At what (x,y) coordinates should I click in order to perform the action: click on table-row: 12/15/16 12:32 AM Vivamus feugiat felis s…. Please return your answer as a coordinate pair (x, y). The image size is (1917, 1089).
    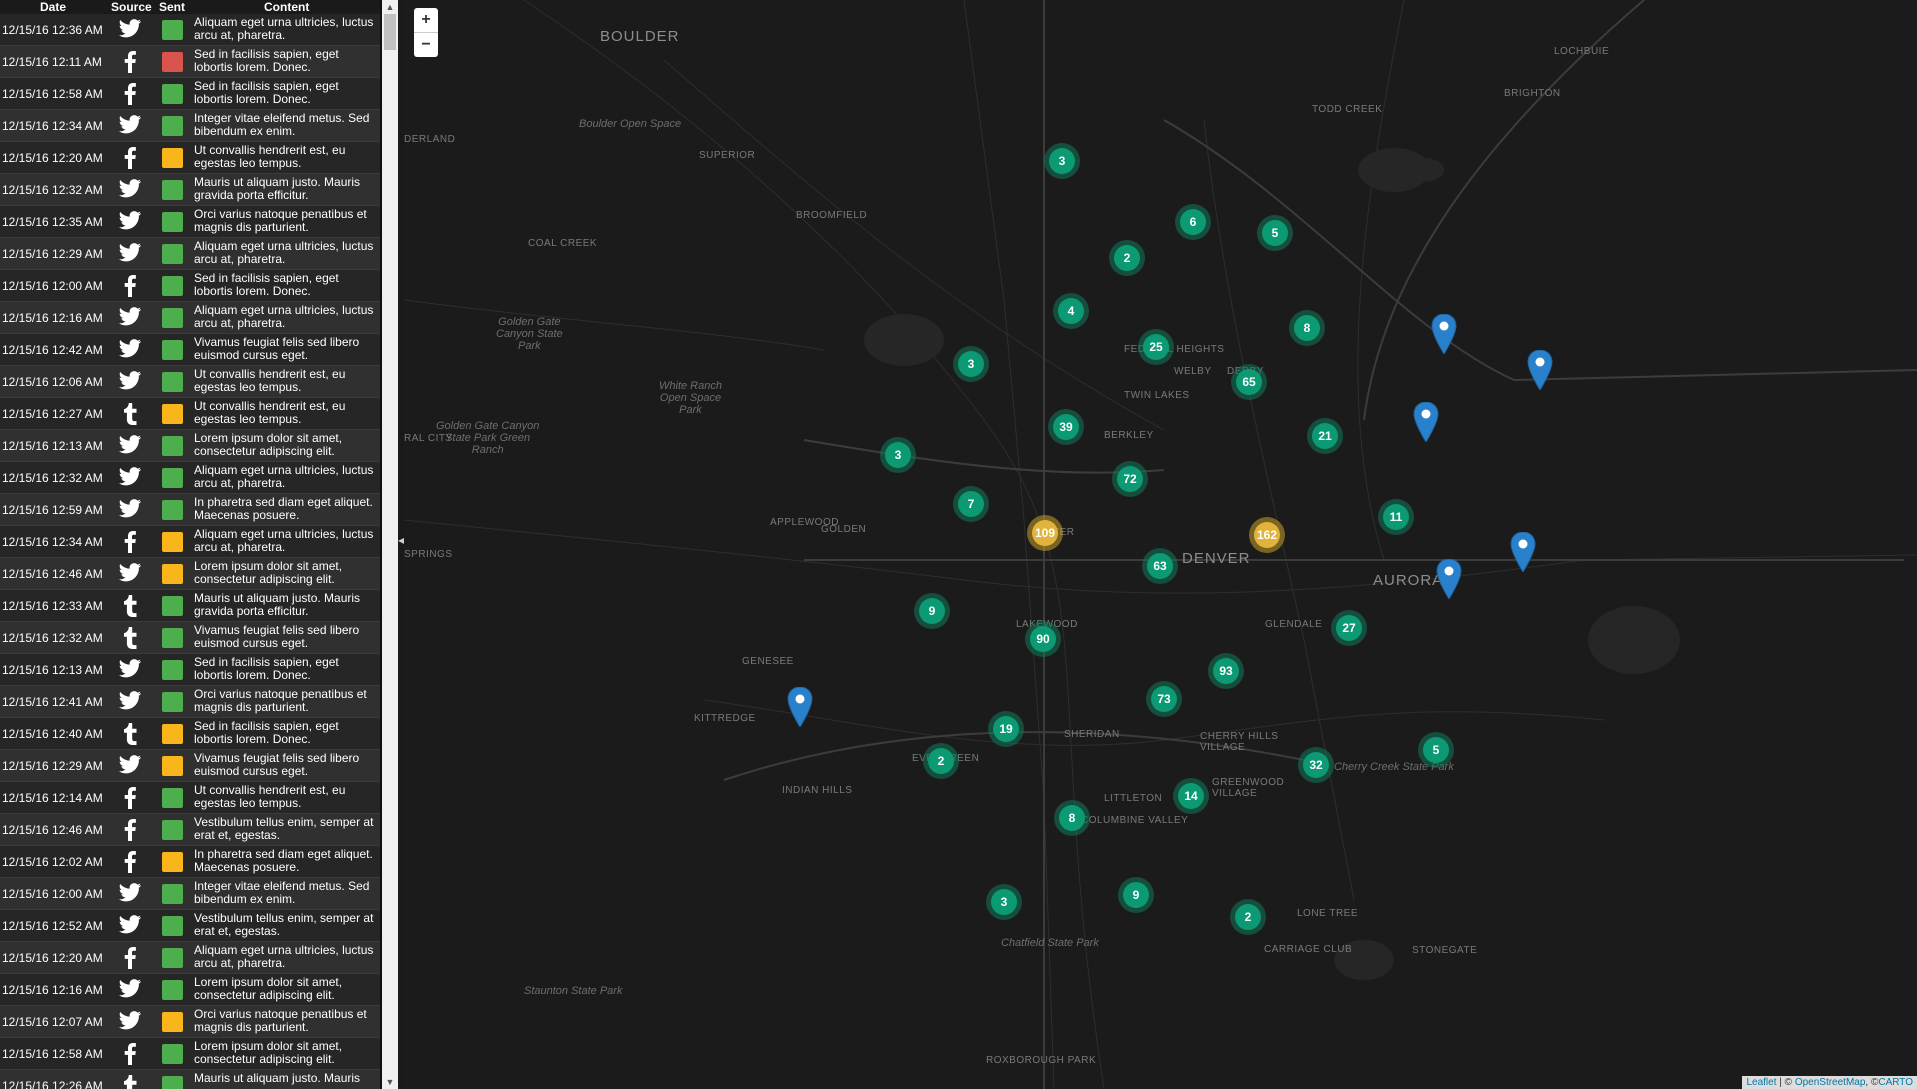
    Looking at the image, I should click on (190, 638).